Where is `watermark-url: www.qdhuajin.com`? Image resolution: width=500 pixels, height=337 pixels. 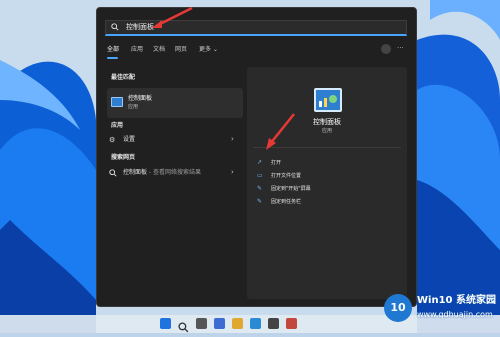 watermark-url: www.qdhuajin.com is located at coordinates (455, 314).